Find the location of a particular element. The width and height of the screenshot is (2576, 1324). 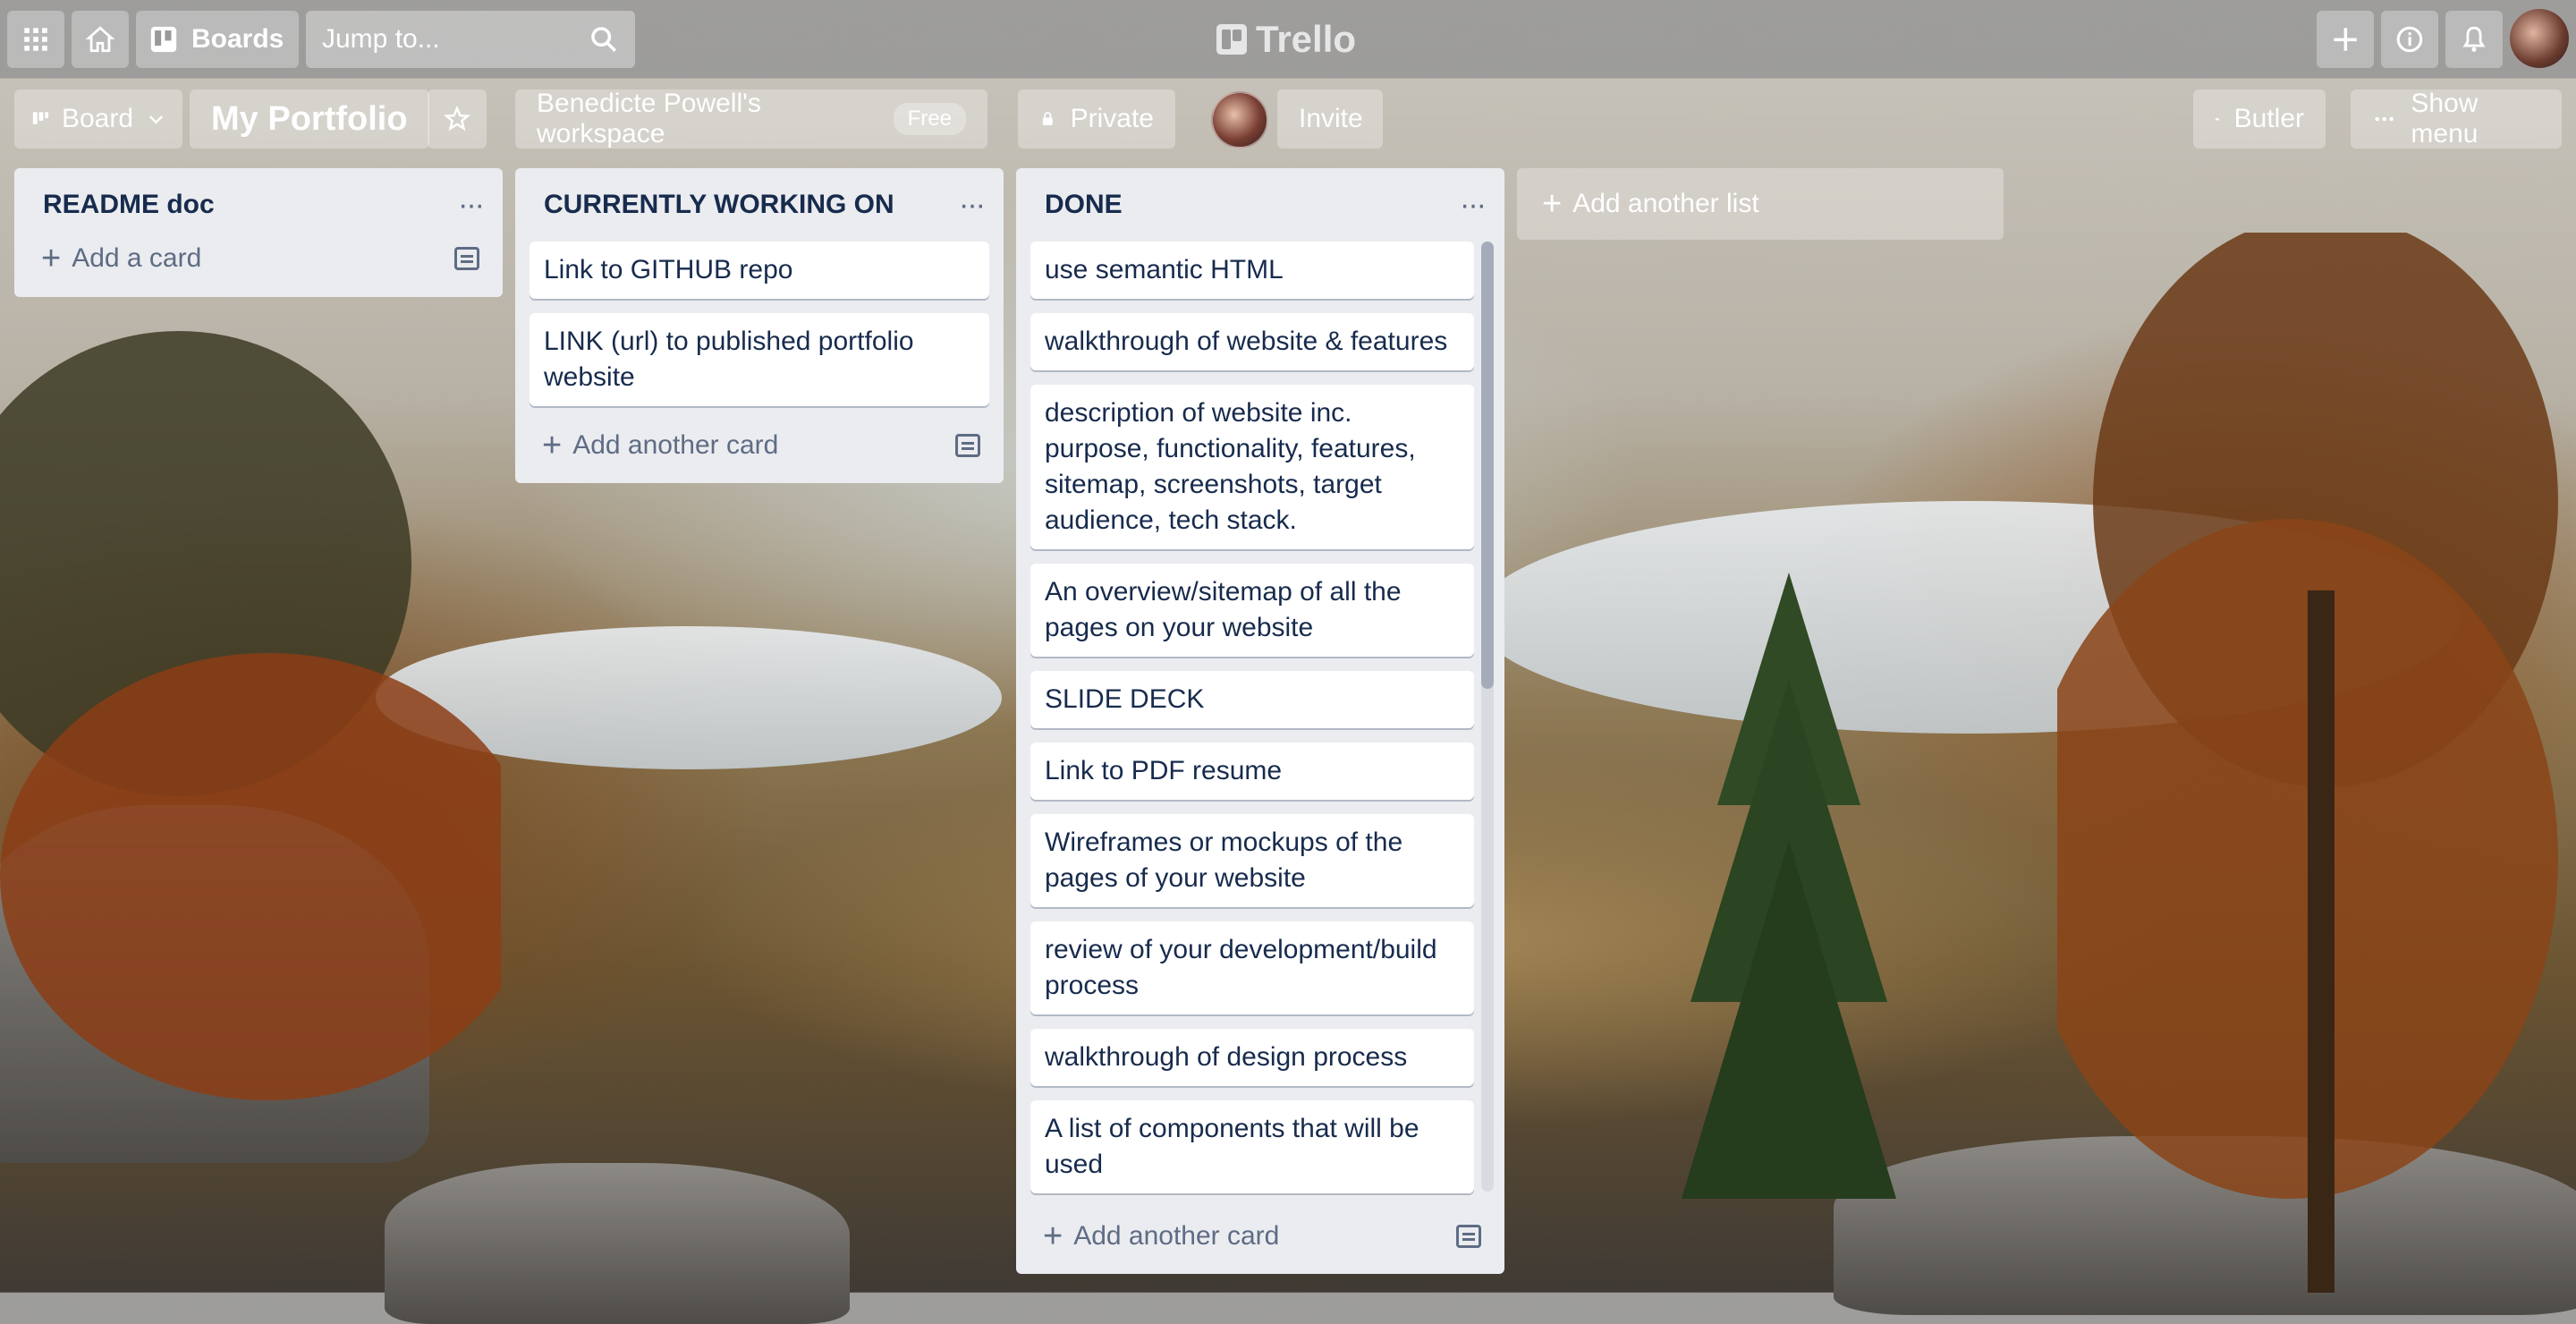

background-pine-tree is located at coordinates (1789, 886).